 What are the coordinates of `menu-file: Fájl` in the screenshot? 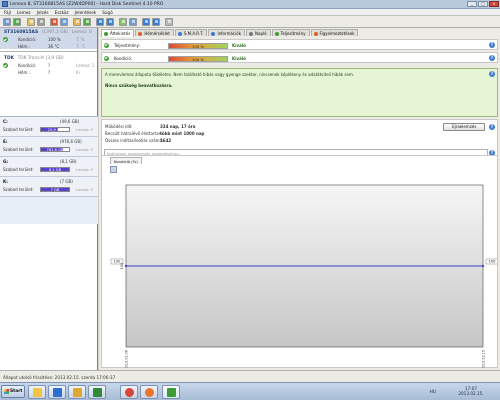 It's located at (8, 12).